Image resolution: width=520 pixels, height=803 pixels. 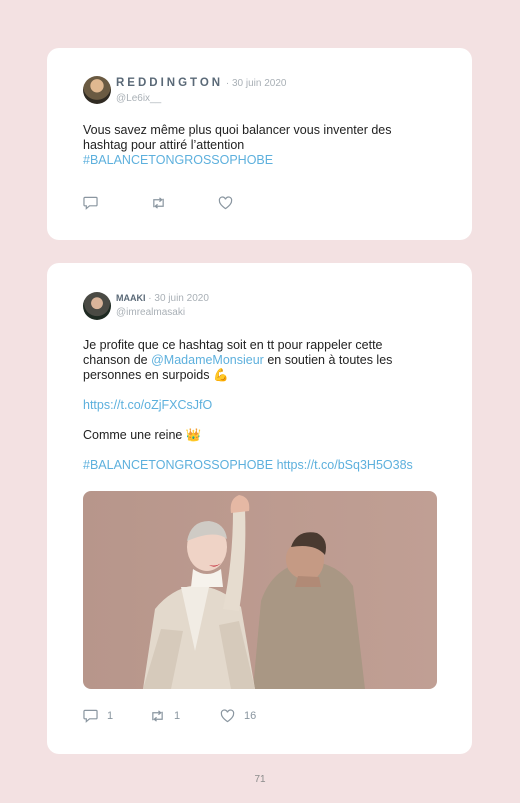 I want to click on url-link: https://t.co/oZjFXCsJfO, so click(x=262, y=405).